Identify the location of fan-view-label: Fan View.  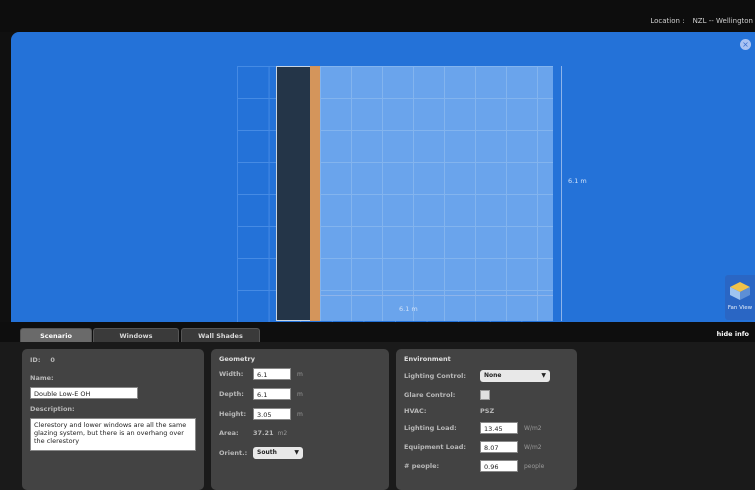
(740, 308).